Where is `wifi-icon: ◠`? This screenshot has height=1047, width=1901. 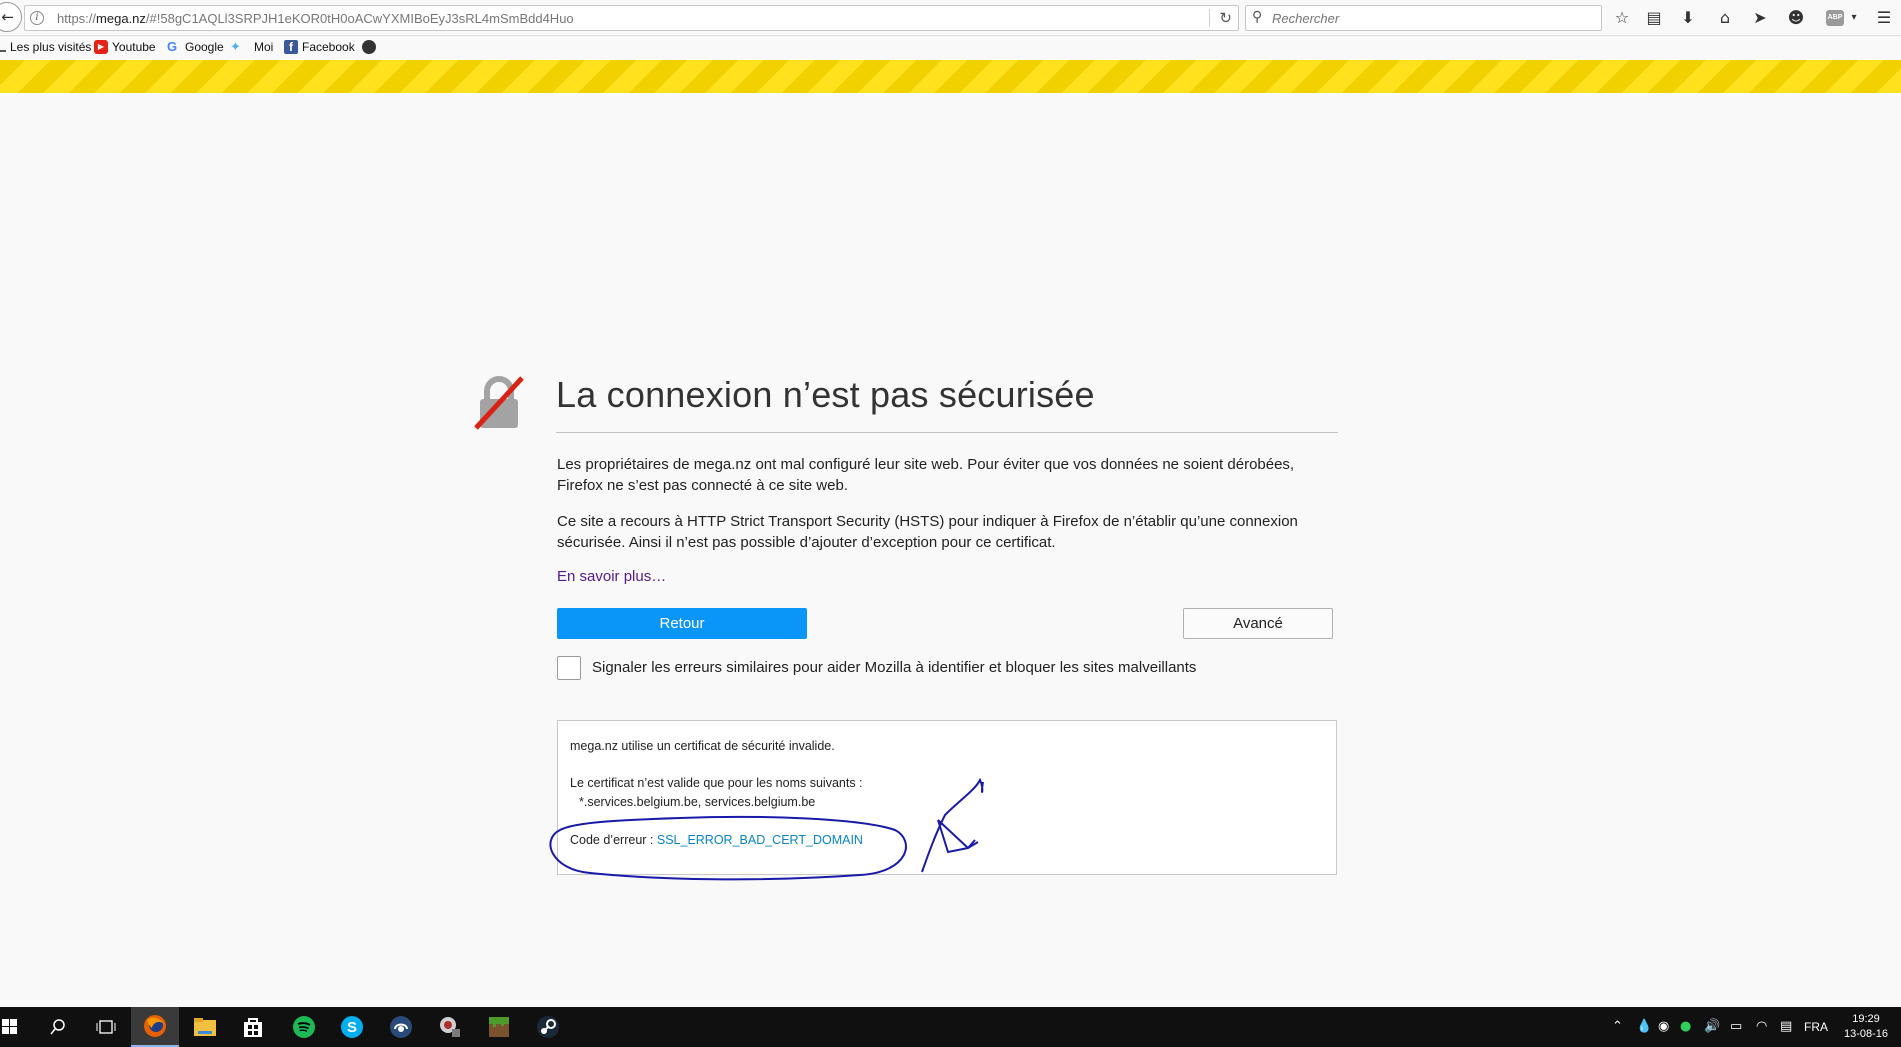
wifi-icon: ◠ is located at coordinates (1761, 1027).